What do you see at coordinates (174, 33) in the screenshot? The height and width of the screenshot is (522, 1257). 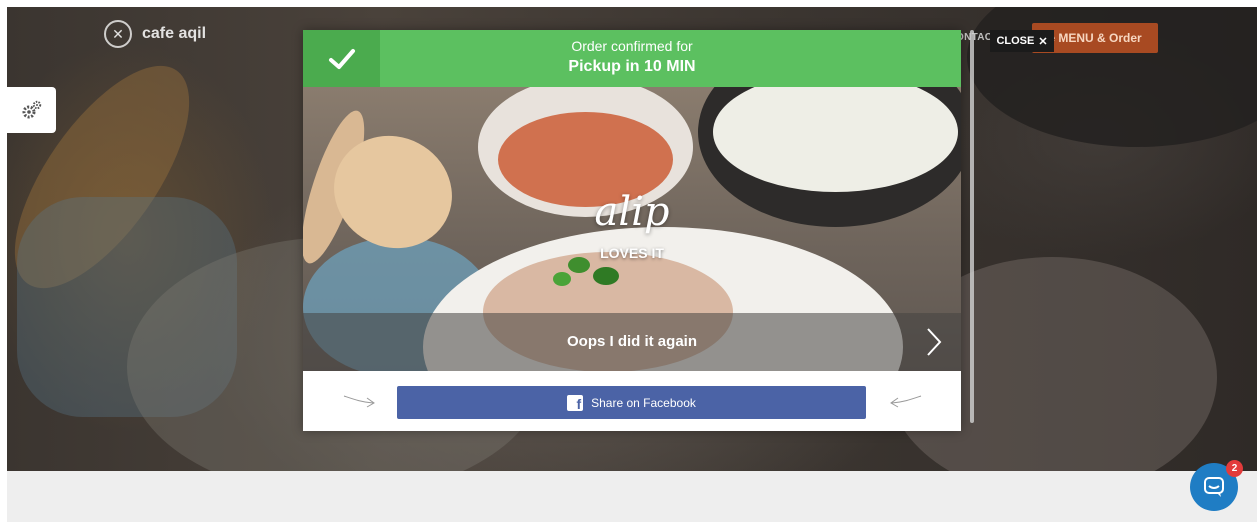 I see `brand-name: cafe aqil` at bounding box center [174, 33].